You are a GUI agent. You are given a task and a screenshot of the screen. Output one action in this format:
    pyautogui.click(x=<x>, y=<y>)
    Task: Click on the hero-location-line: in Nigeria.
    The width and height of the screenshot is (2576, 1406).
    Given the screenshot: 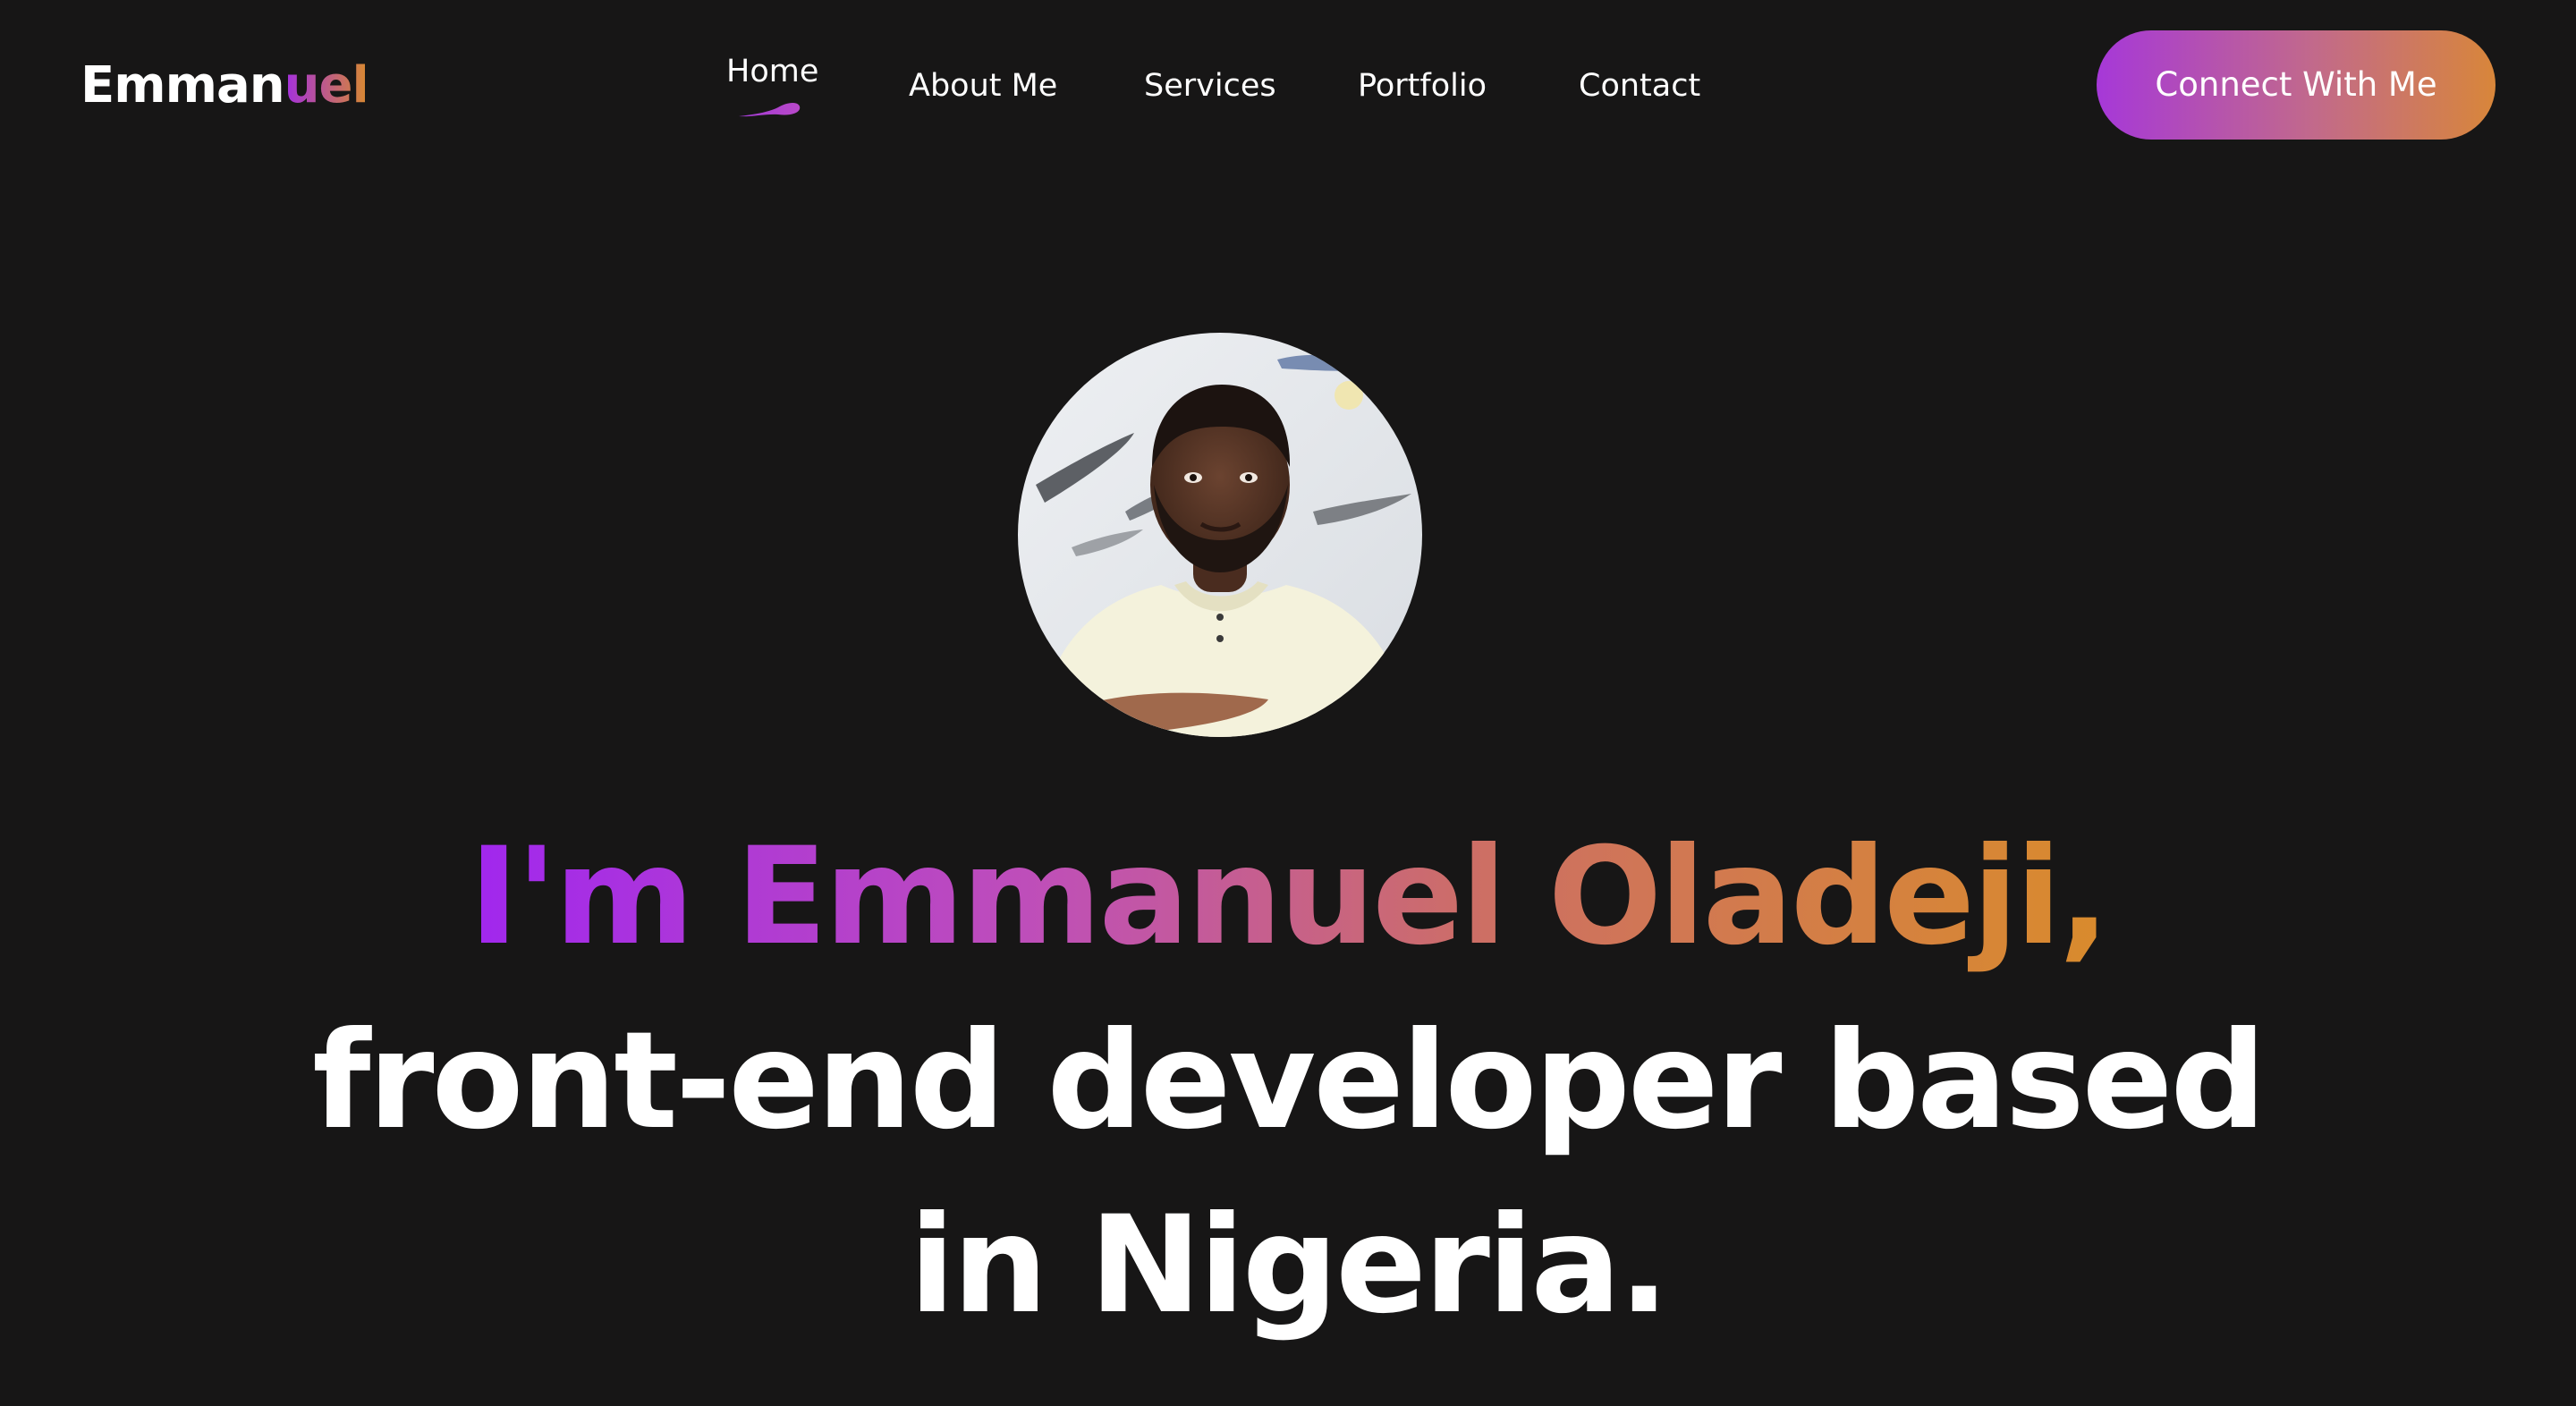 What is the action you would take?
    pyautogui.click(x=1289, y=1266)
    